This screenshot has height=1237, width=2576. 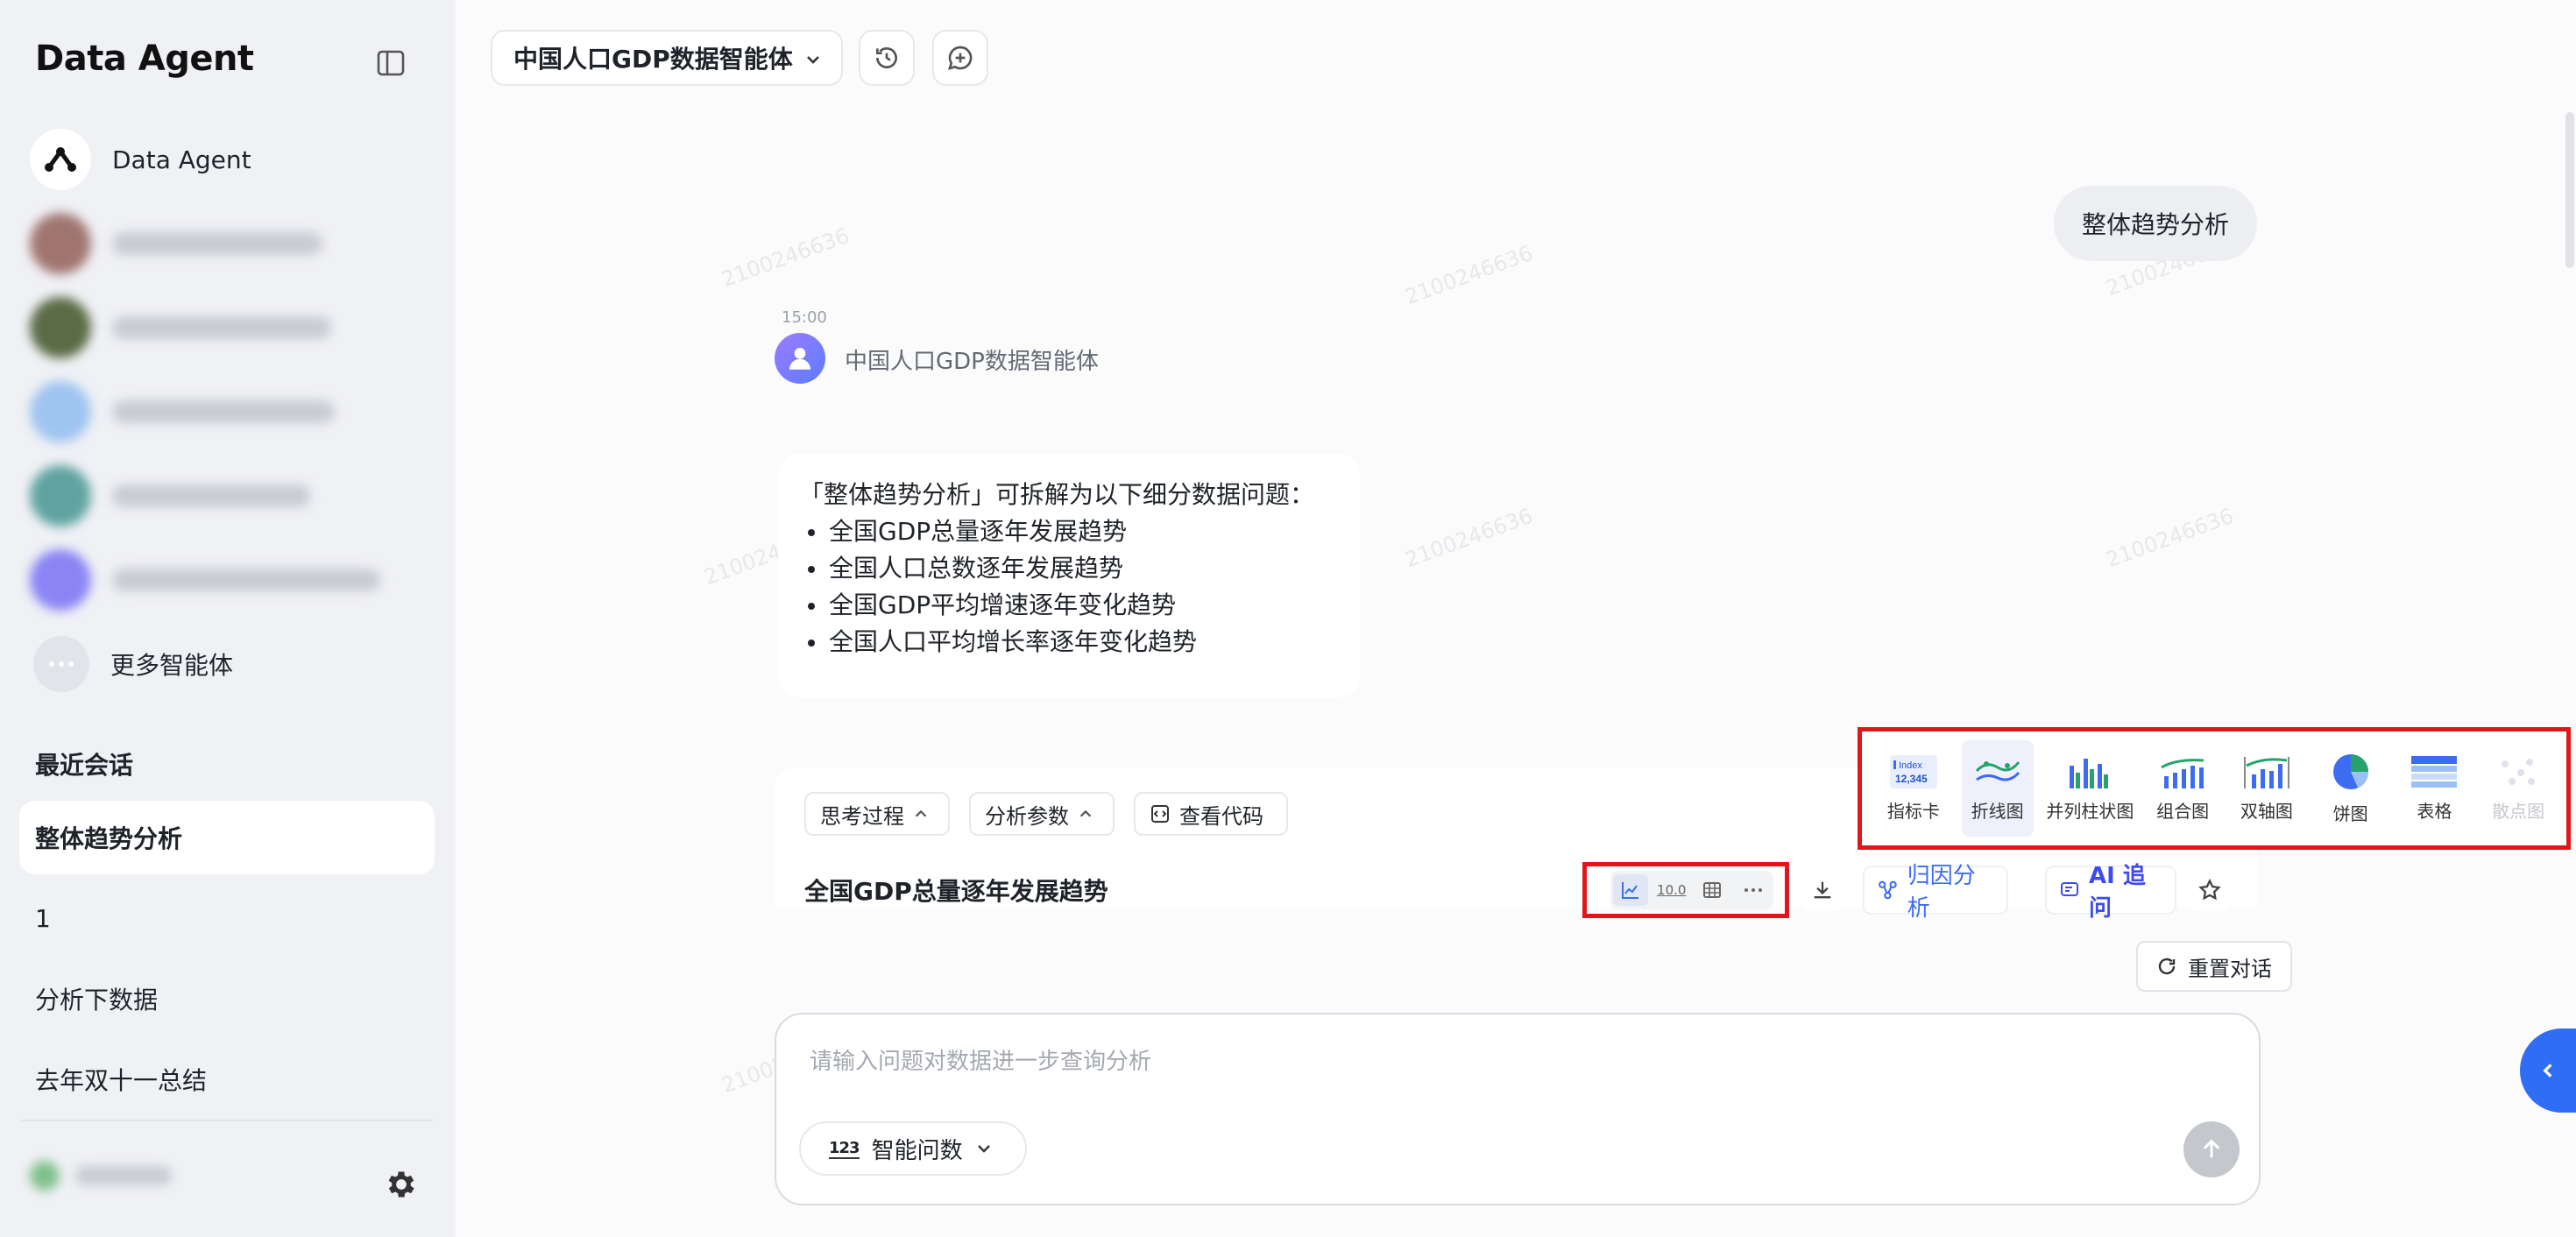 I want to click on chart-type-grouped-bar: 并列柱状图, so click(x=2090, y=788).